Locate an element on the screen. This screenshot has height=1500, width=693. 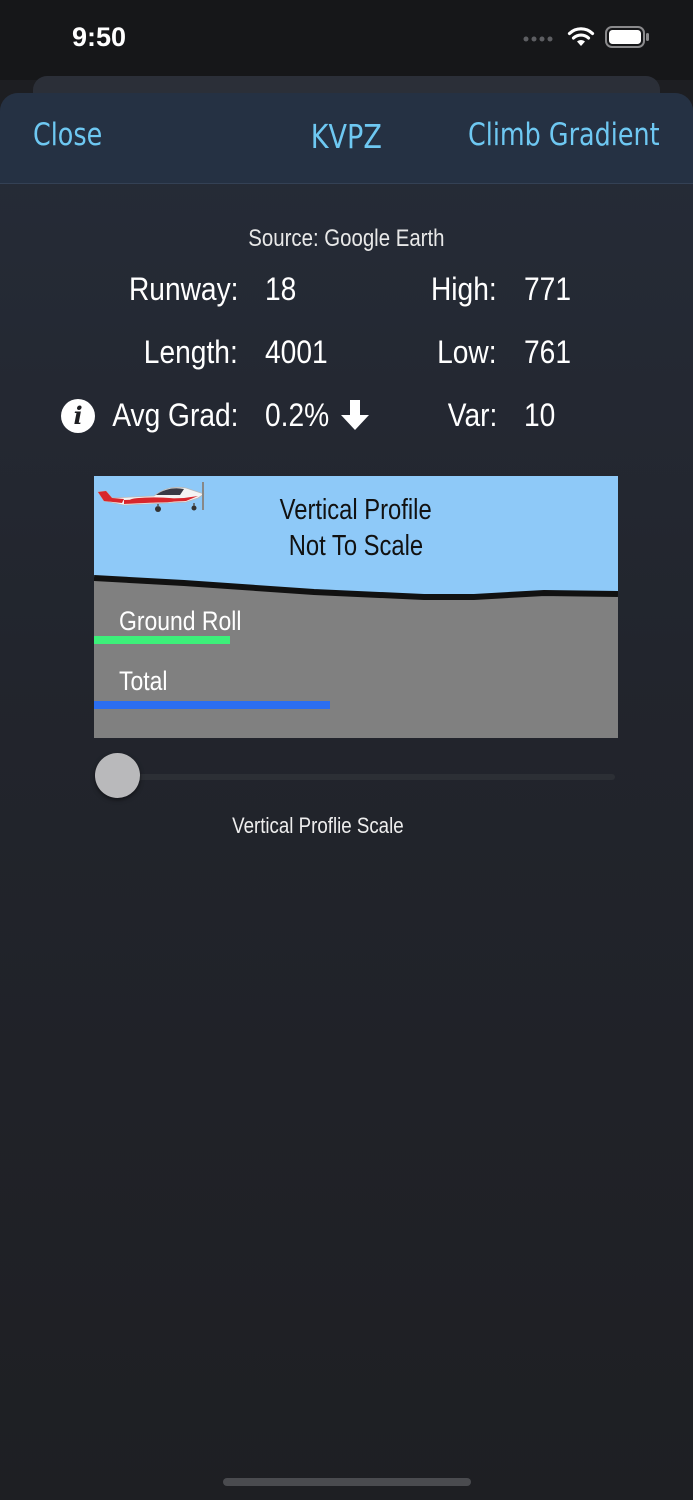
var-label: Var: is located at coordinates (472, 415).